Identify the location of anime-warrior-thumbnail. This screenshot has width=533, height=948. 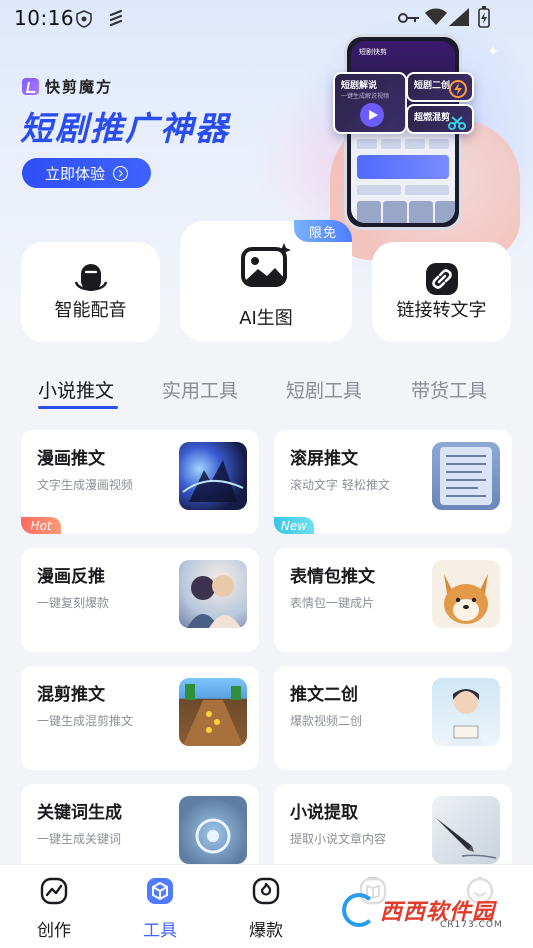
(213, 476).